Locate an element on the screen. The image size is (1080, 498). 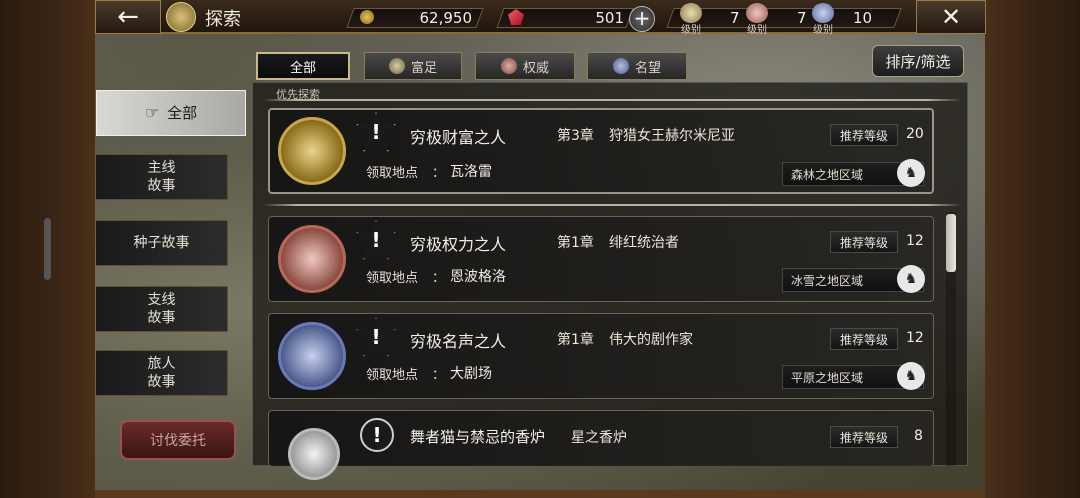
tab-fame: 名望 is located at coordinates (637, 66).